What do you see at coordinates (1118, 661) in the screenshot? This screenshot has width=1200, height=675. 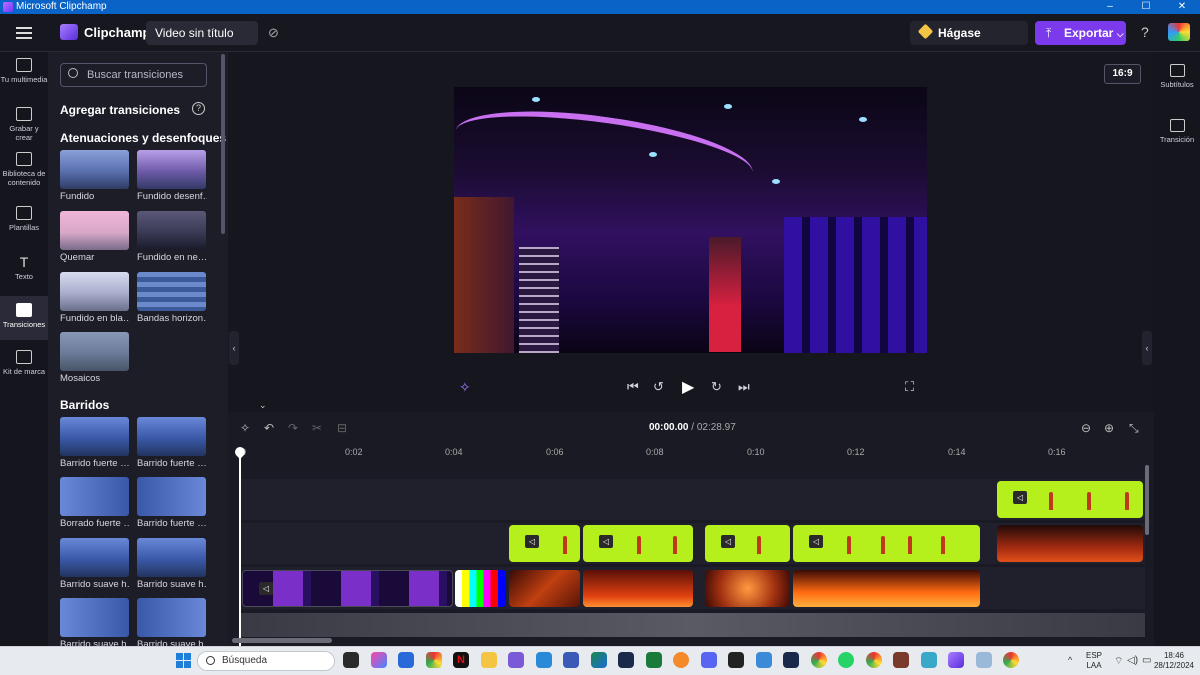 I see `wifi-icon: ⌔` at bounding box center [1118, 661].